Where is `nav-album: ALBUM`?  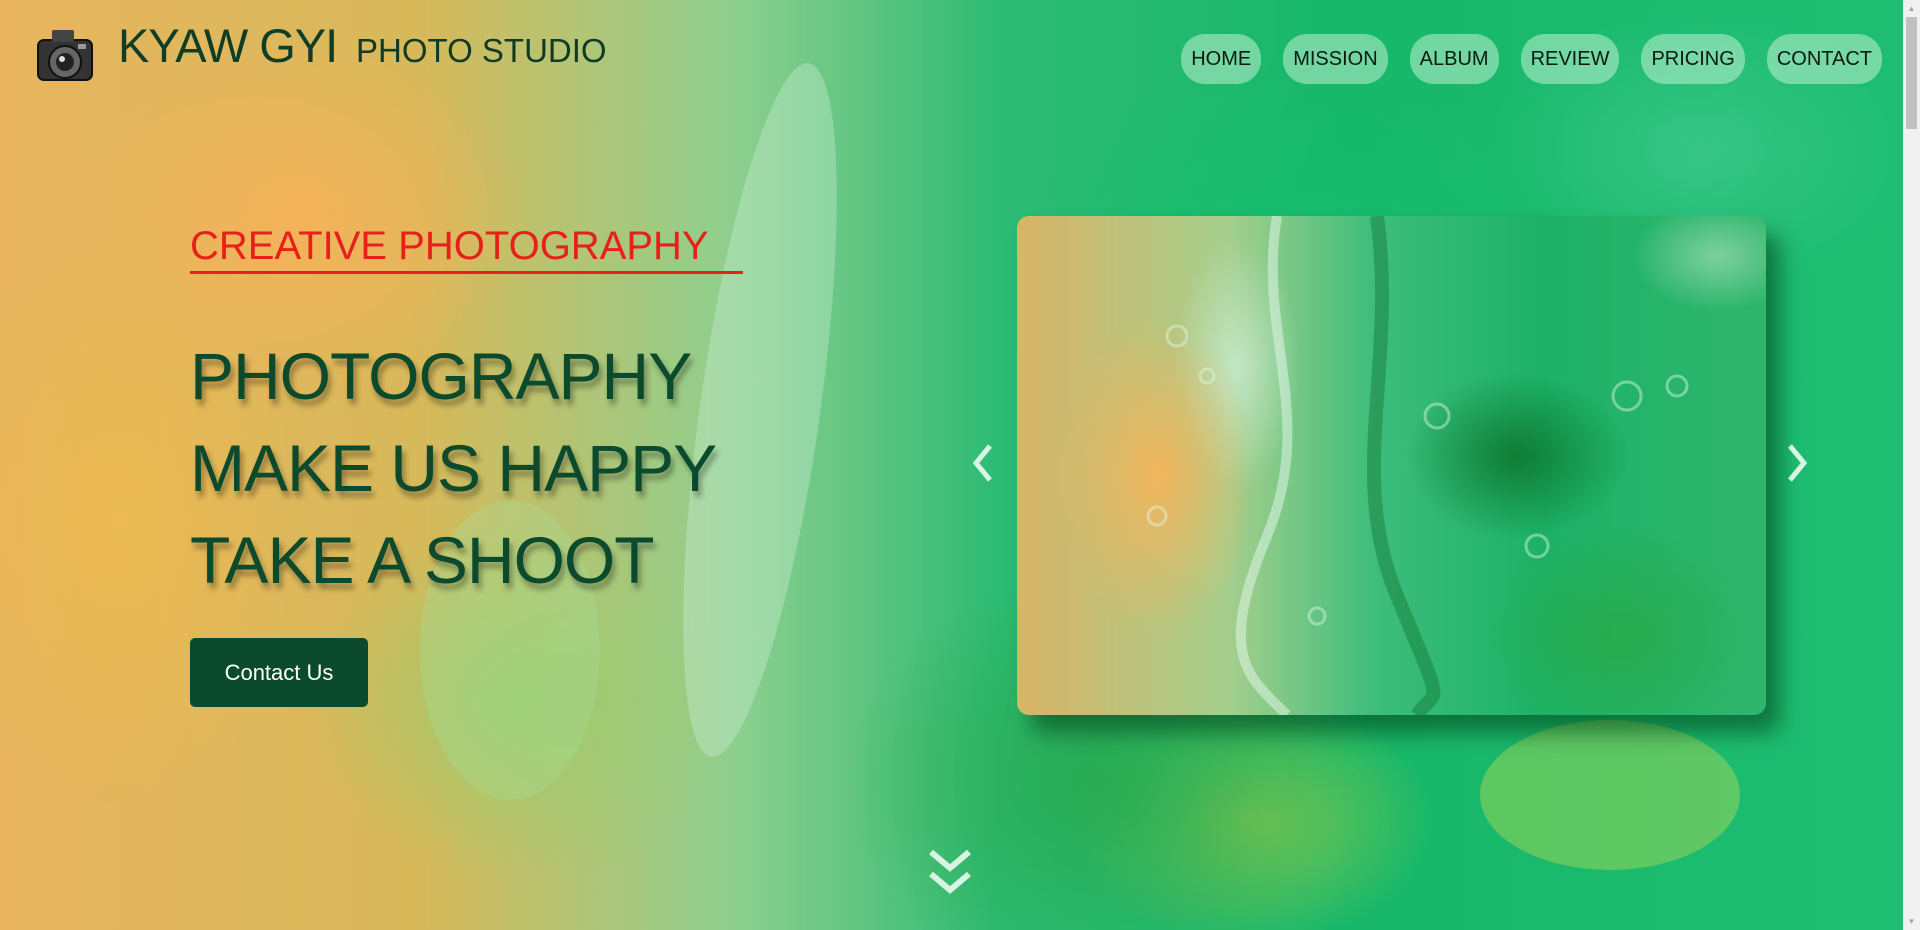 nav-album: ALBUM is located at coordinates (1454, 59).